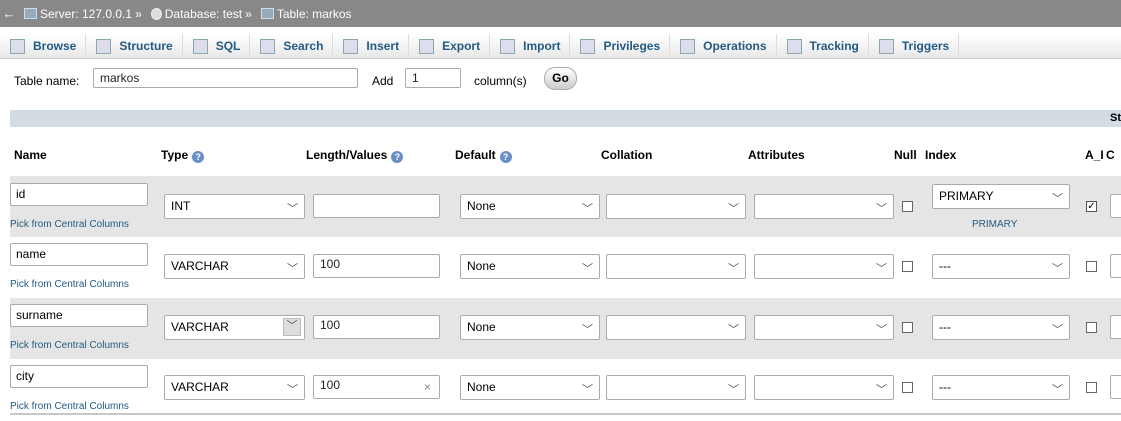  Describe the element at coordinates (1001, 196) in the screenshot. I see `index-select: PRIMARY ﹀` at that location.